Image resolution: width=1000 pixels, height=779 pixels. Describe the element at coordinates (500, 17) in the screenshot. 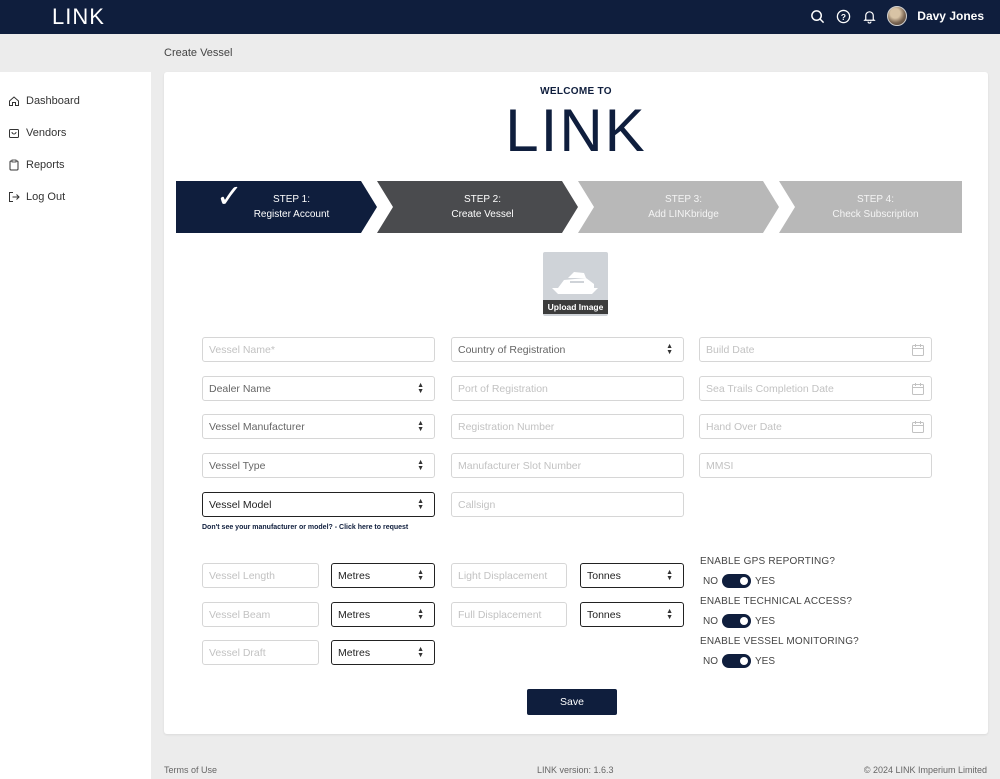

I see `top-bar: LINK ? Davy Jones` at that location.